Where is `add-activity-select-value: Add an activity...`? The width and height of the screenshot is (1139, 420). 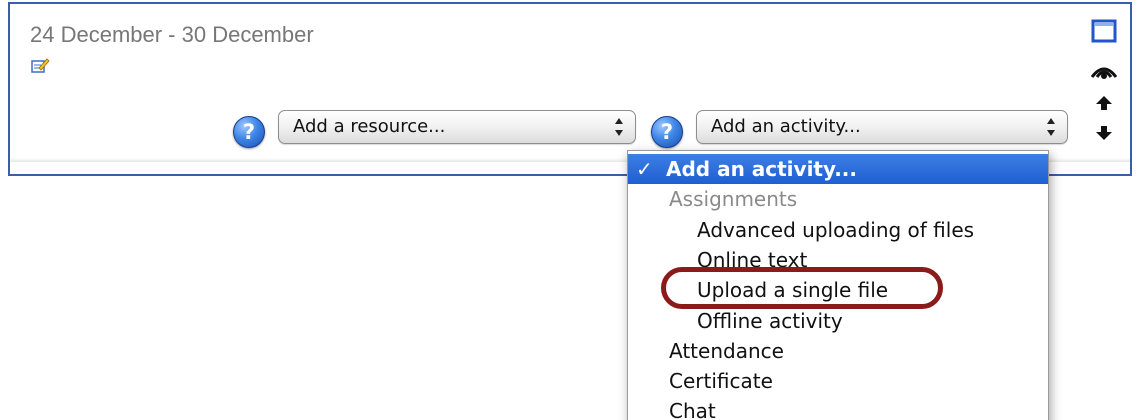 add-activity-select-value: Add an activity... is located at coordinates (786, 126).